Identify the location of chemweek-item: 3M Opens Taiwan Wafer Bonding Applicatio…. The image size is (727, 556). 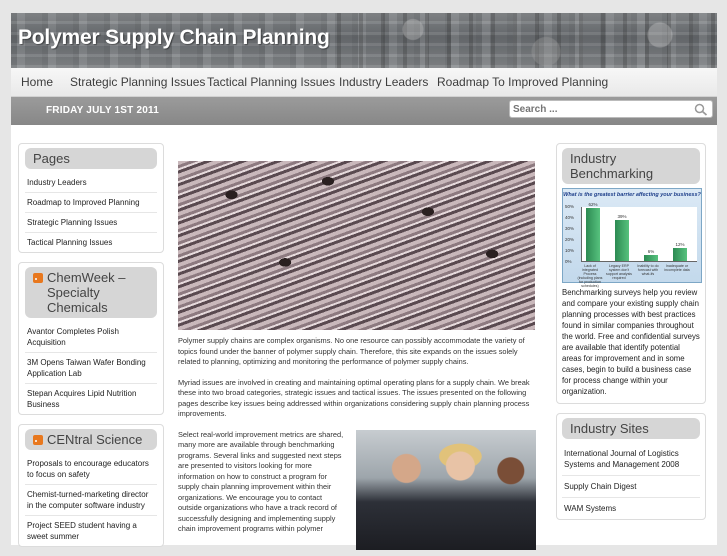
(91, 367).